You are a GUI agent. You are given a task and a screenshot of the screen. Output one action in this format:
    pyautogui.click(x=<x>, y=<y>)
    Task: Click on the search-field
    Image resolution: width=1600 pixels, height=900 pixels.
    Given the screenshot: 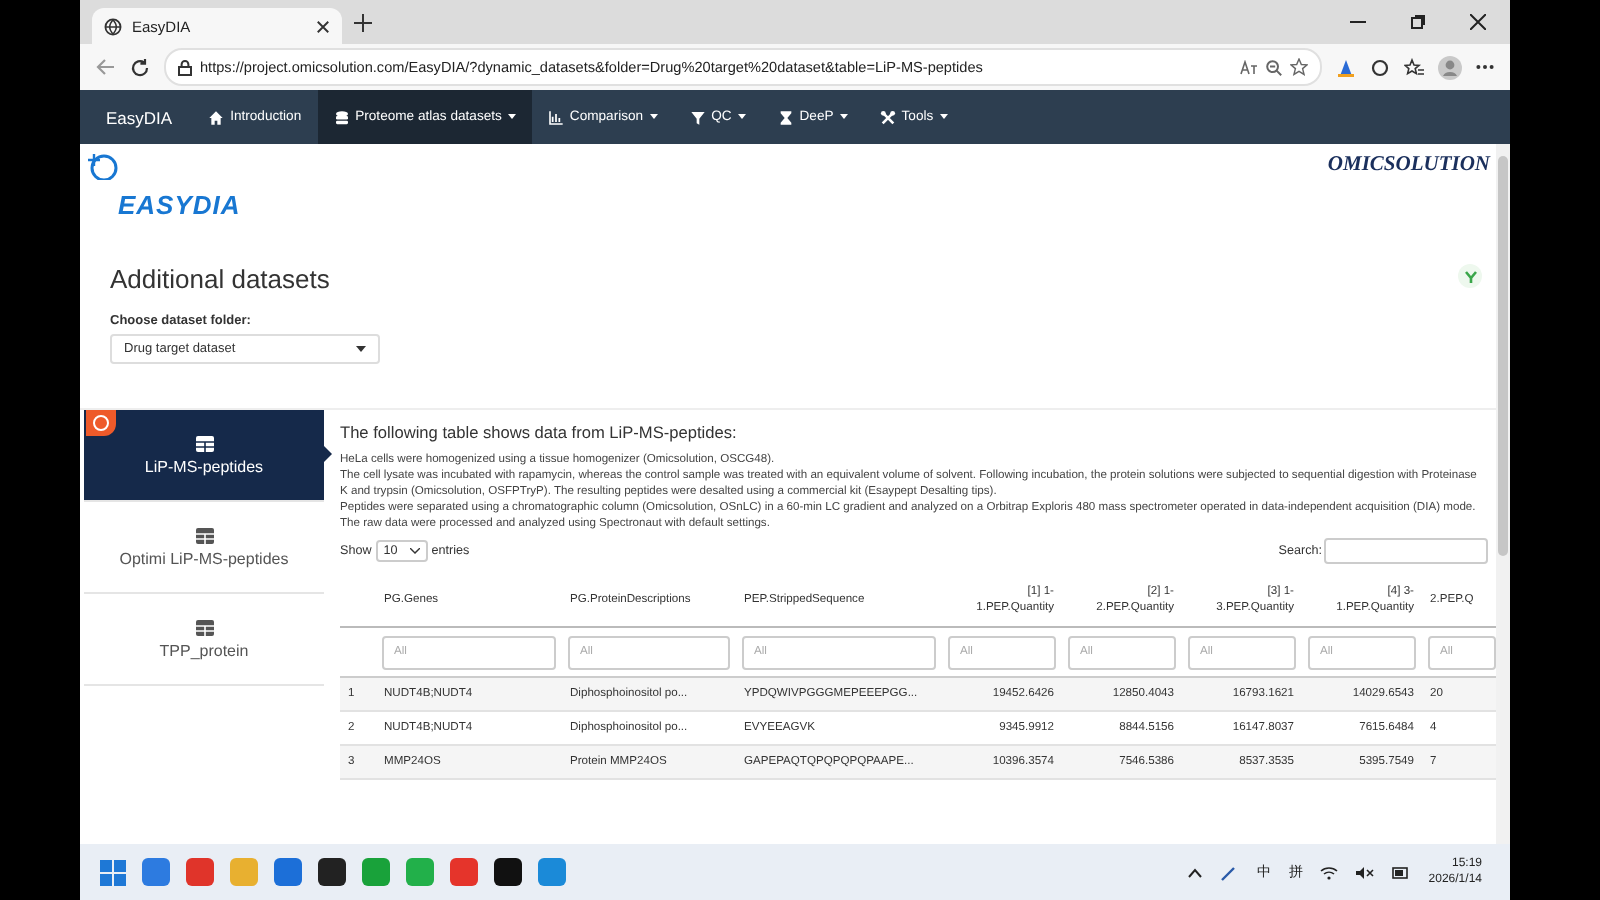 What is the action you would take?
    pyautogui.click(x=1406, y=551)
    